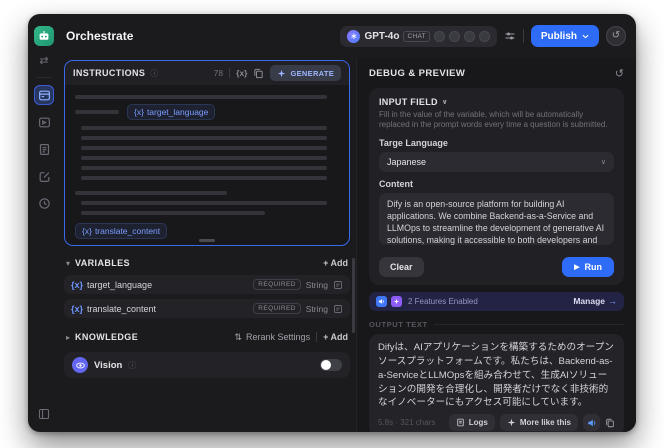 The image size is (664, 448). Describe the element at coordinates (102, 263) in the screenshot. I see `variables-title: VARIABLES` at that location.